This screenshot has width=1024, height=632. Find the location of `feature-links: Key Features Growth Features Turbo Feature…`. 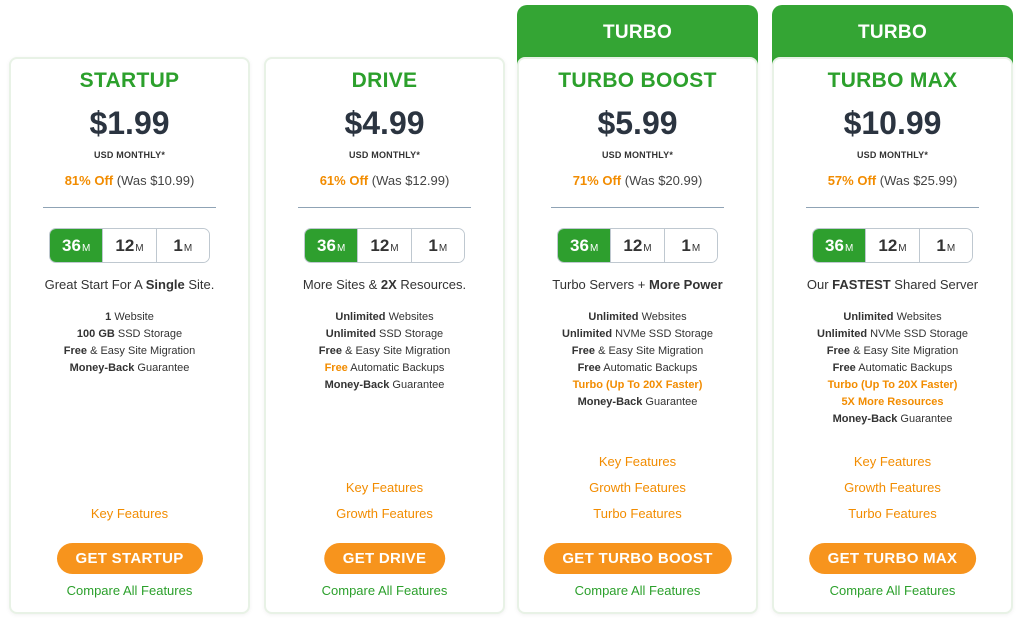

feature-links: Key Features Growth Features Turbo Feature… is located at coordinates (637, 488).